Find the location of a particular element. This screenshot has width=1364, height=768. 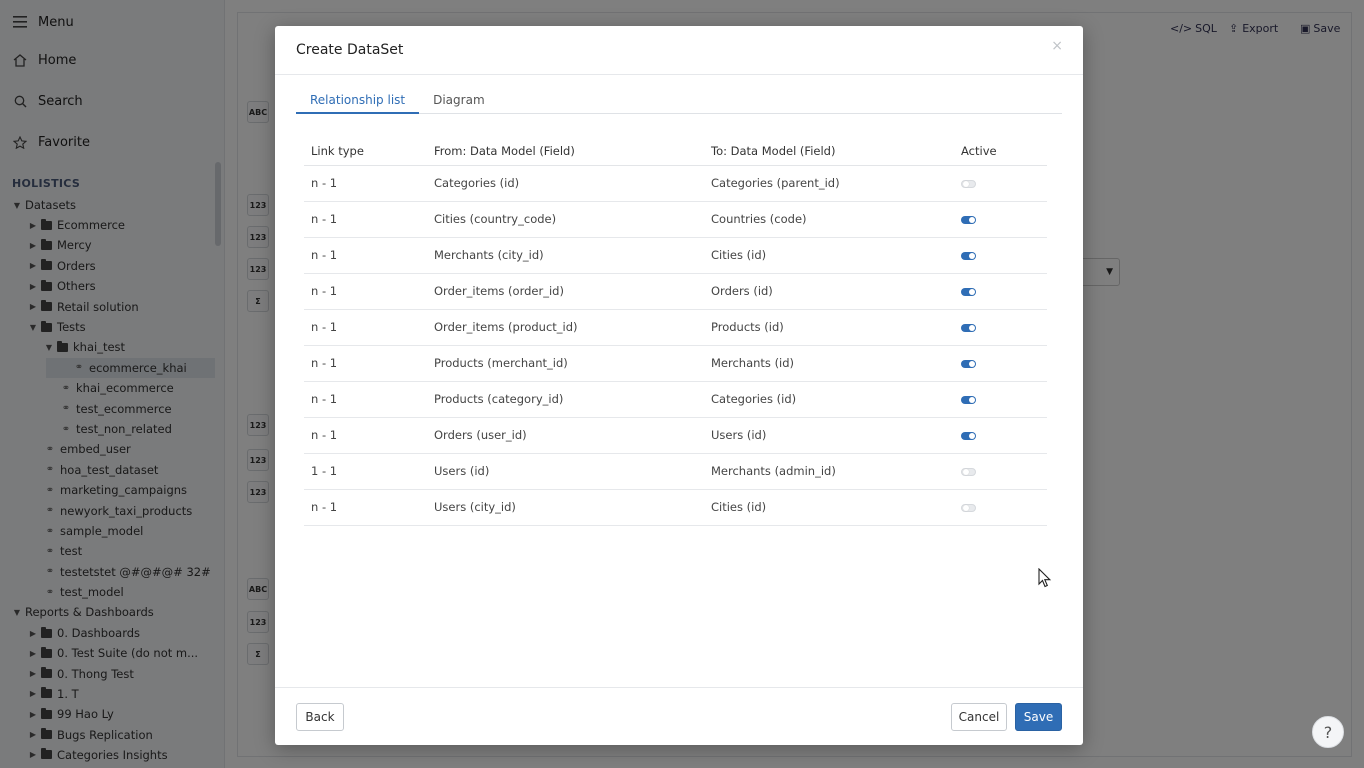

table-row: n - 1 Orders (user_id) Users (id) is located at coordinates (675, 435).